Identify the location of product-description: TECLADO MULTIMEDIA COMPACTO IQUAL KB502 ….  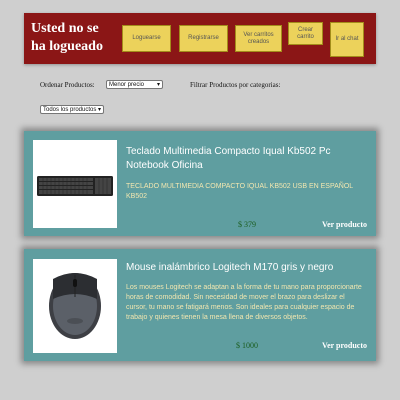
(239, 191).